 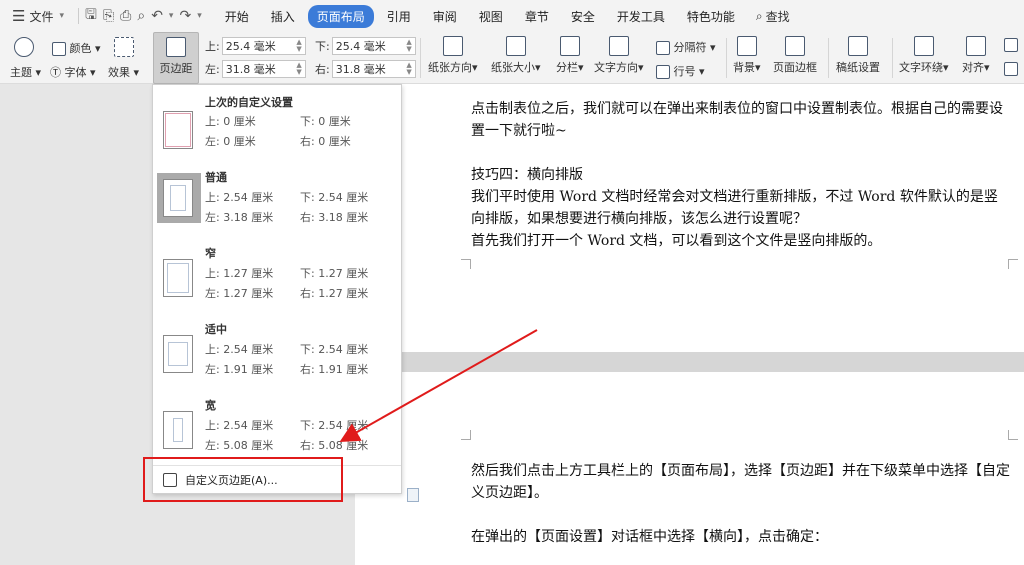 What do you see at coordinates (249, 102) in the screenshot?
I see `preset-name: 上次的自定义设置` at bounding box center [249, 102].